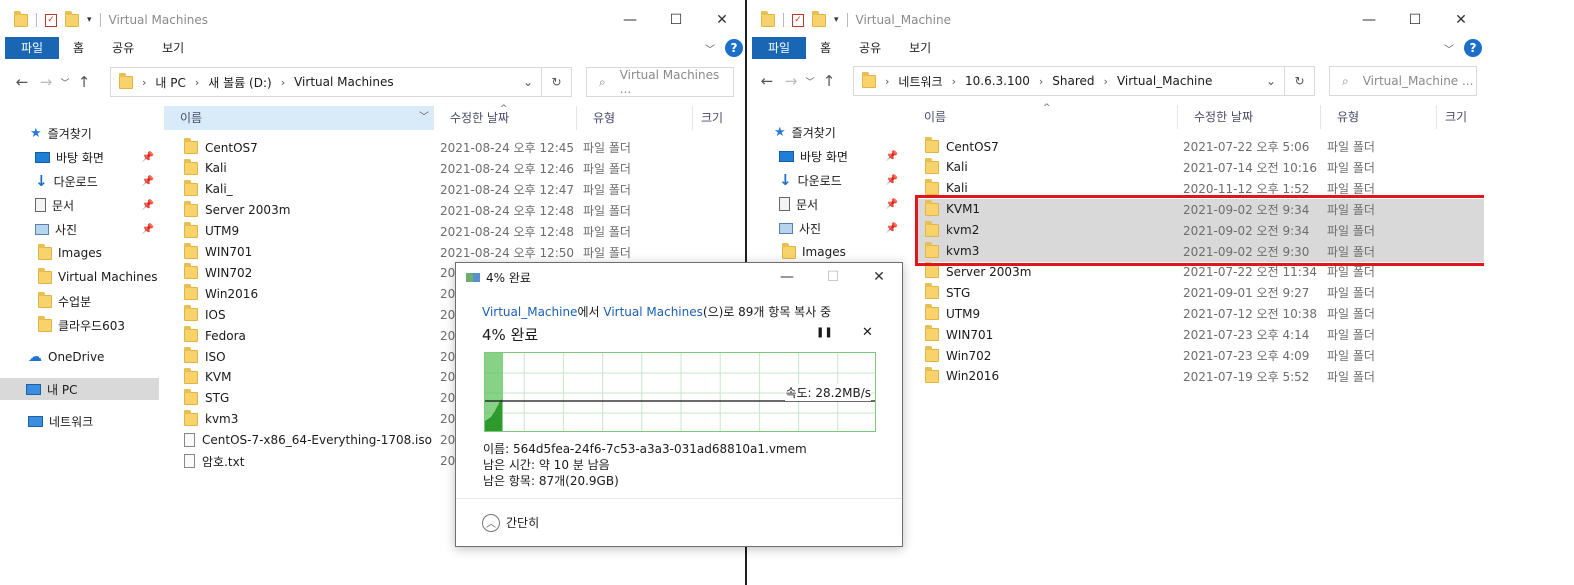  I want to click on breadcrumb: Virtual_Machine, so click(1164, 81).